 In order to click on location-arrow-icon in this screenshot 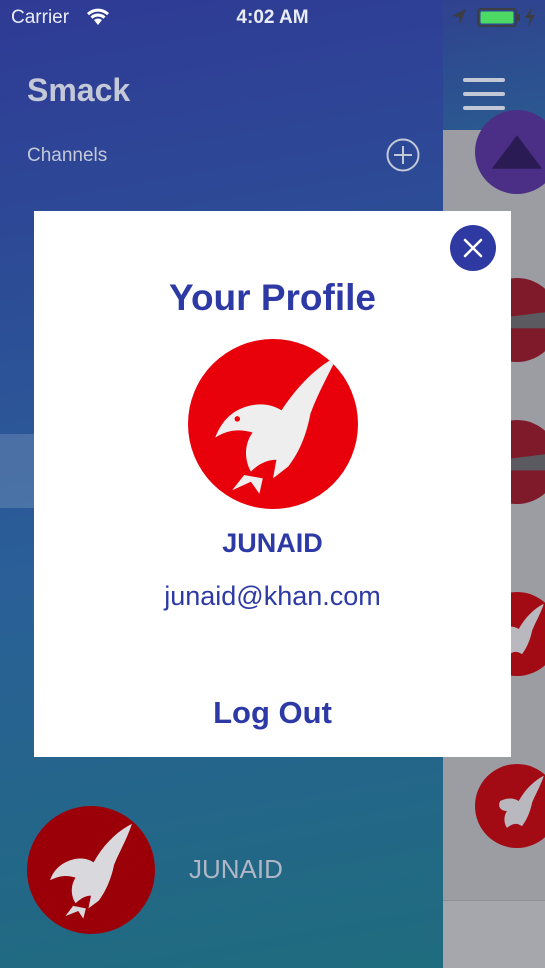, I will do `click(459, 20)`.